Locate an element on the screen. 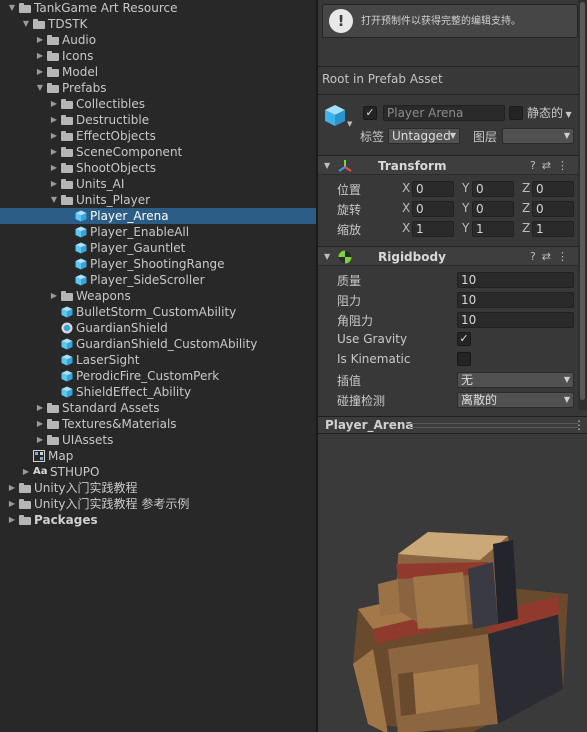  use-gravity-checkbox: ✓ is located at coordinates (464, 339).